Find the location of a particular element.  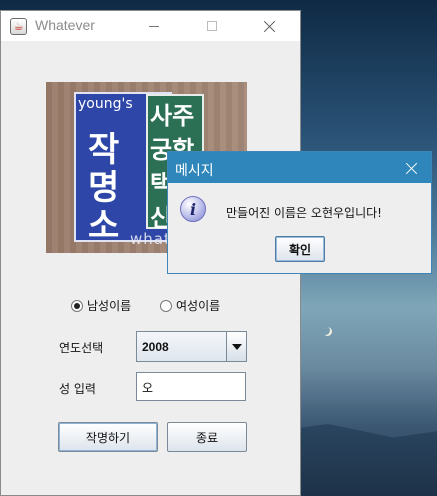

radio-female-name: 여성이름 is located at coordinates (190, 305).